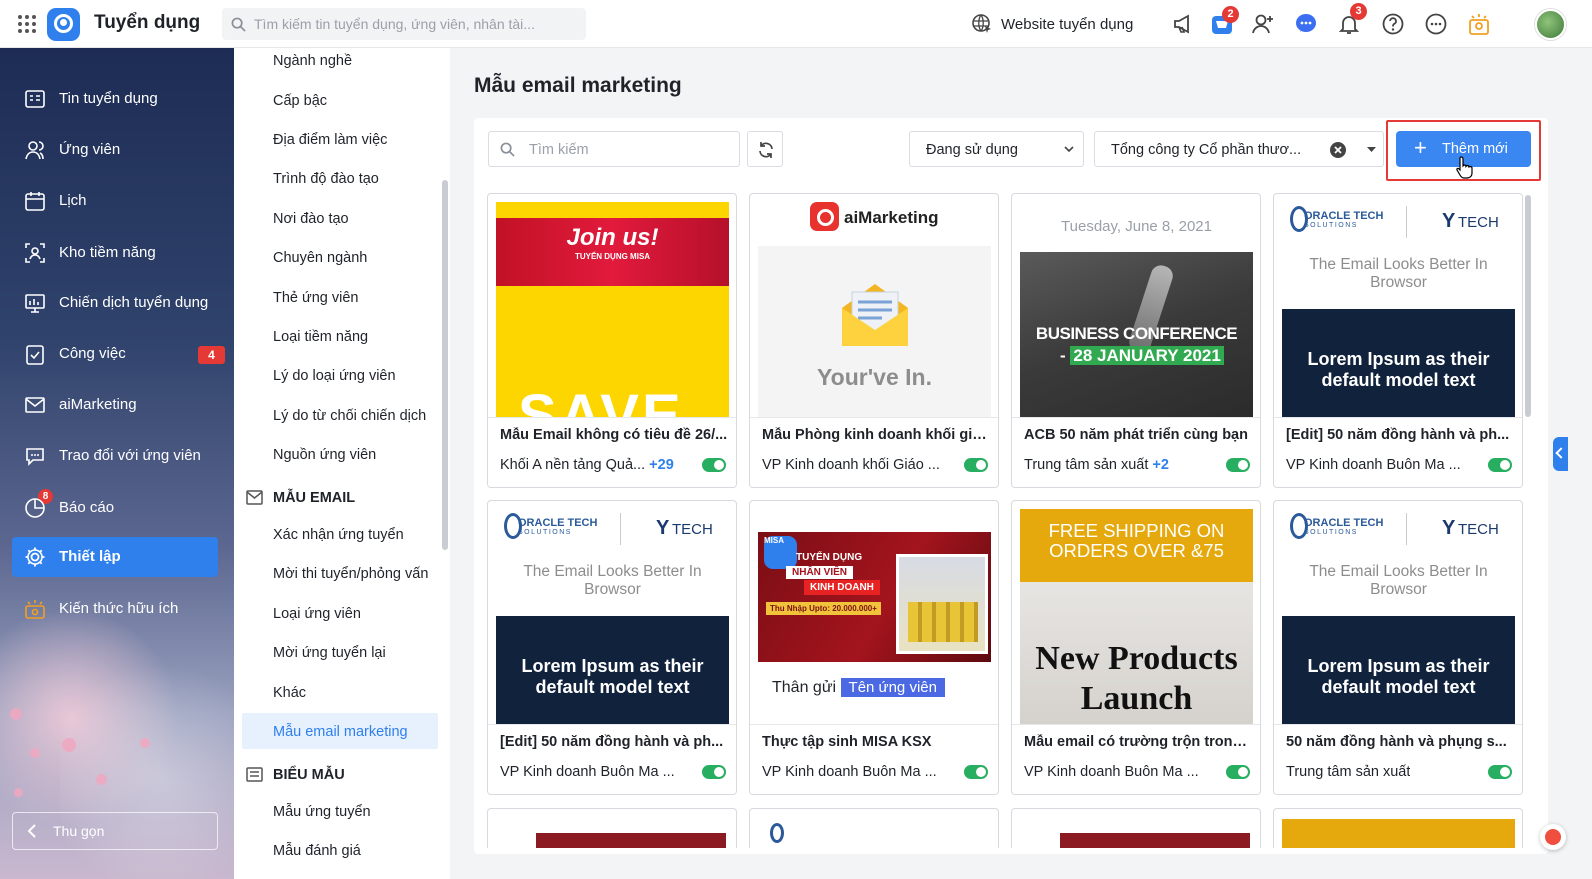 The width and height of the screenshot is (1592, 879). I want to click on settings-item-other: Khác, so click(289, 693).